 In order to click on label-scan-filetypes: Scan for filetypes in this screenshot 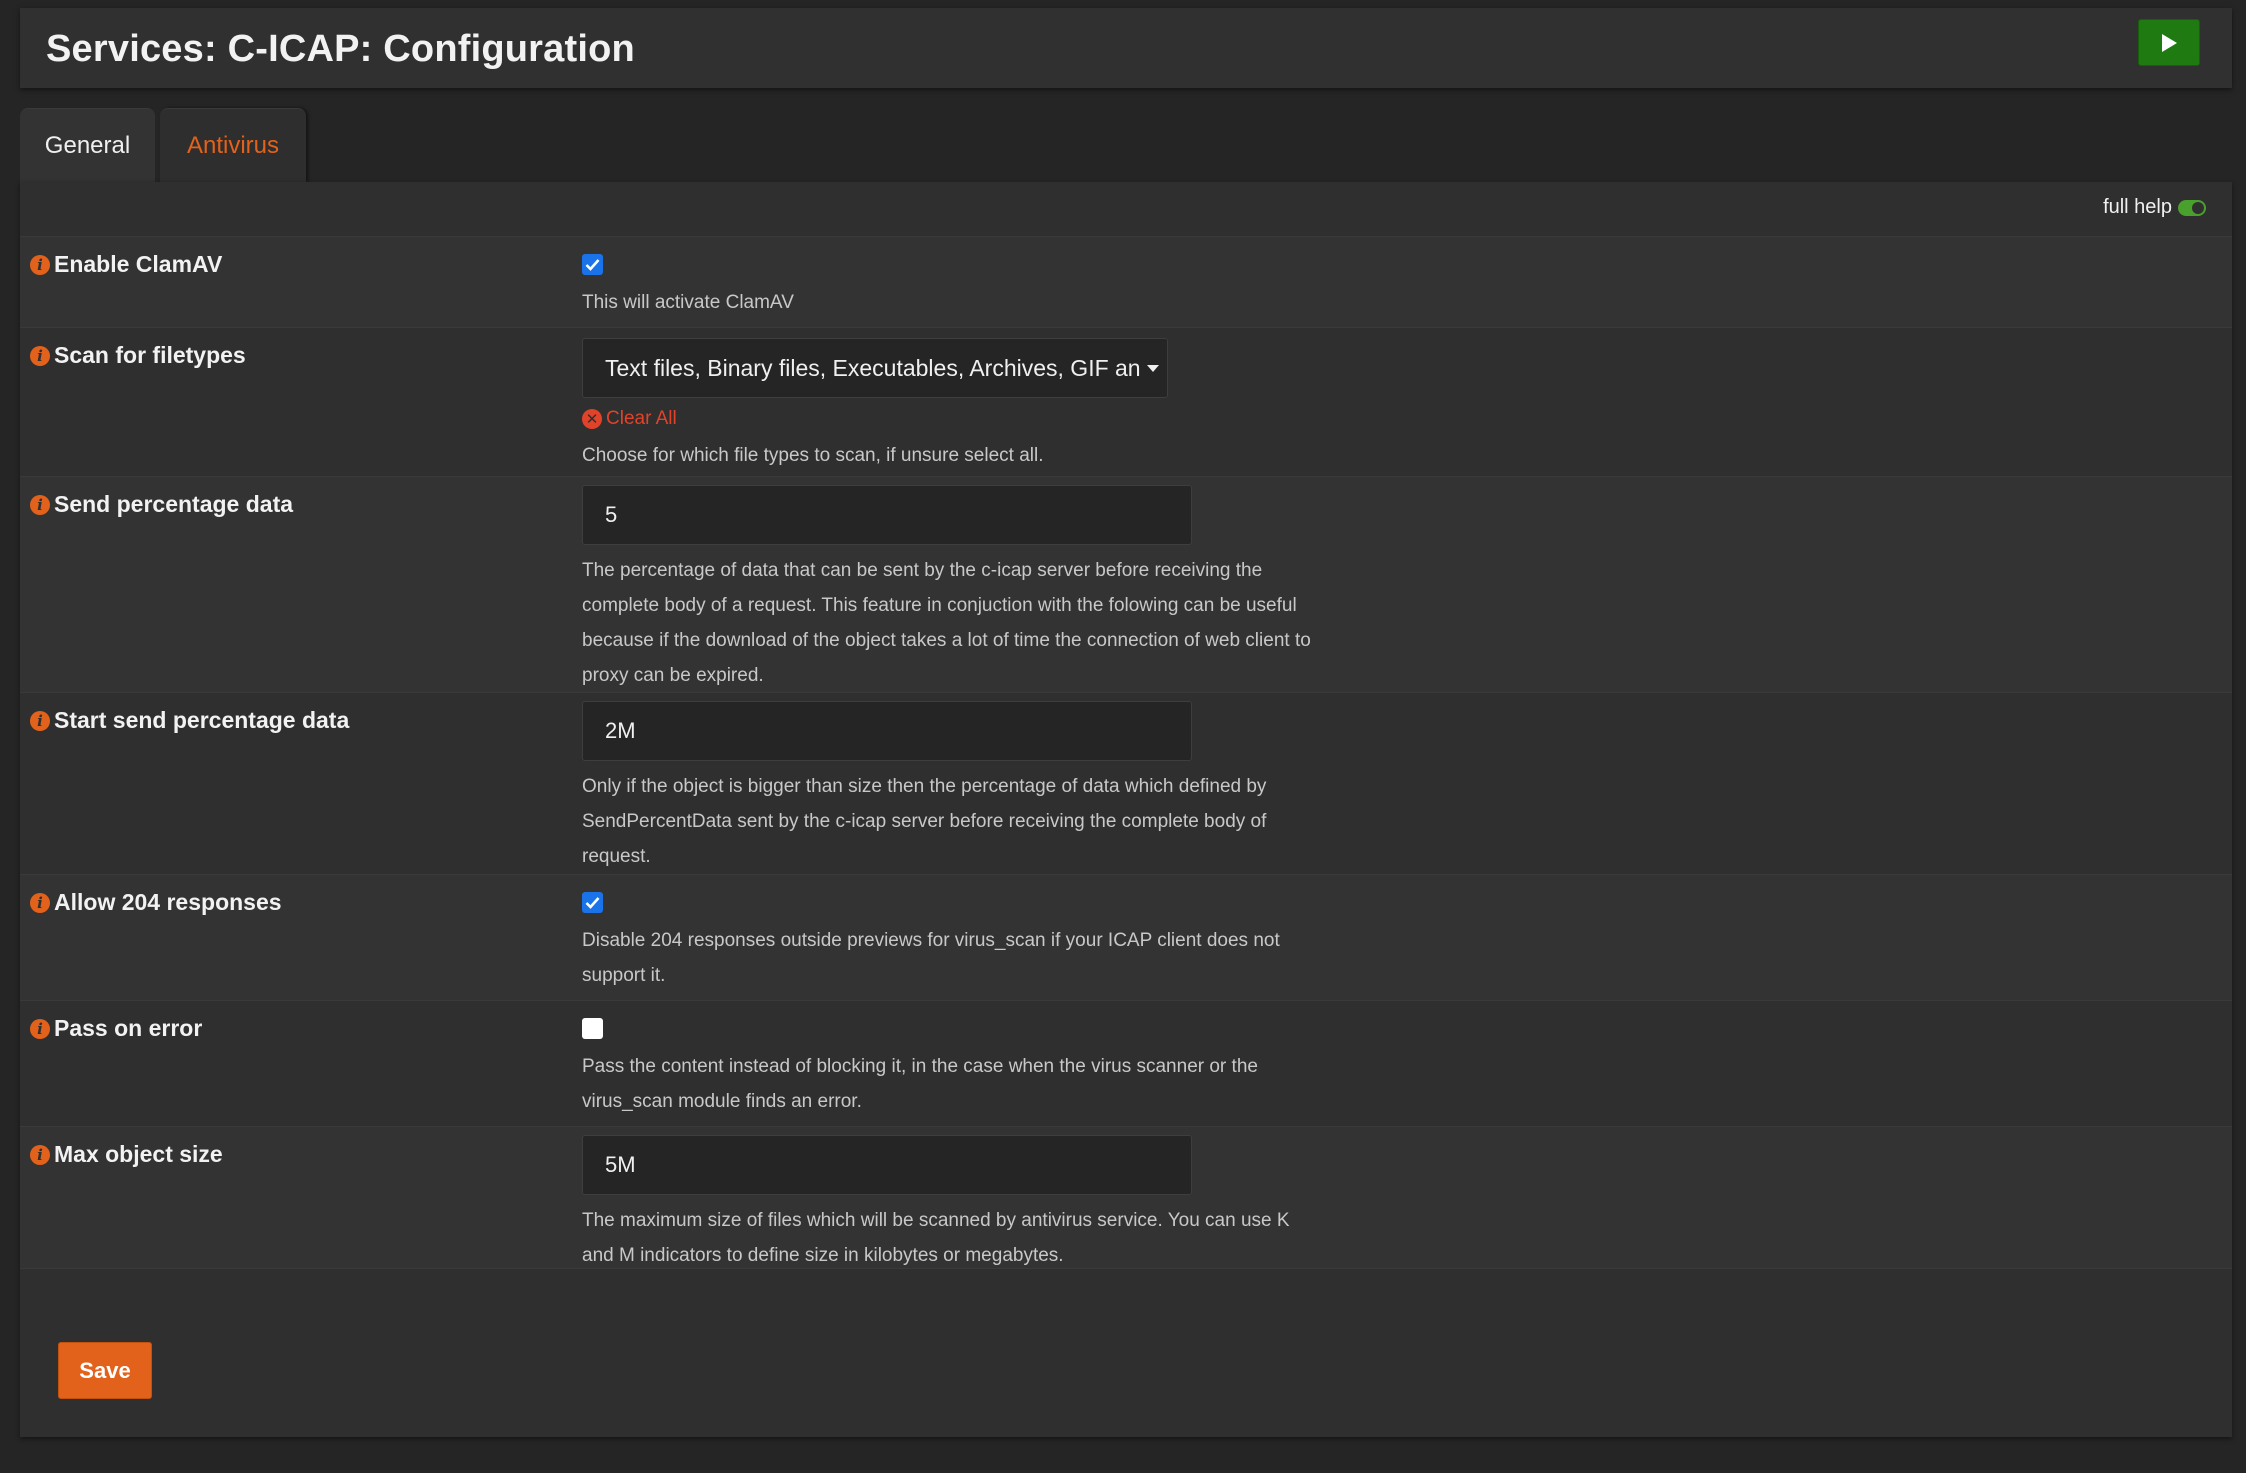, I will do `click(150, 355)`.